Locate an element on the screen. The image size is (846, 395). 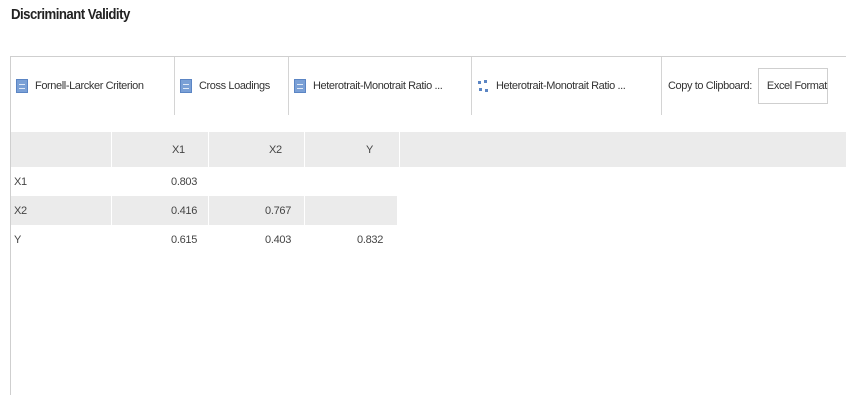
column-header: Y is located at coordinates (370, 149).